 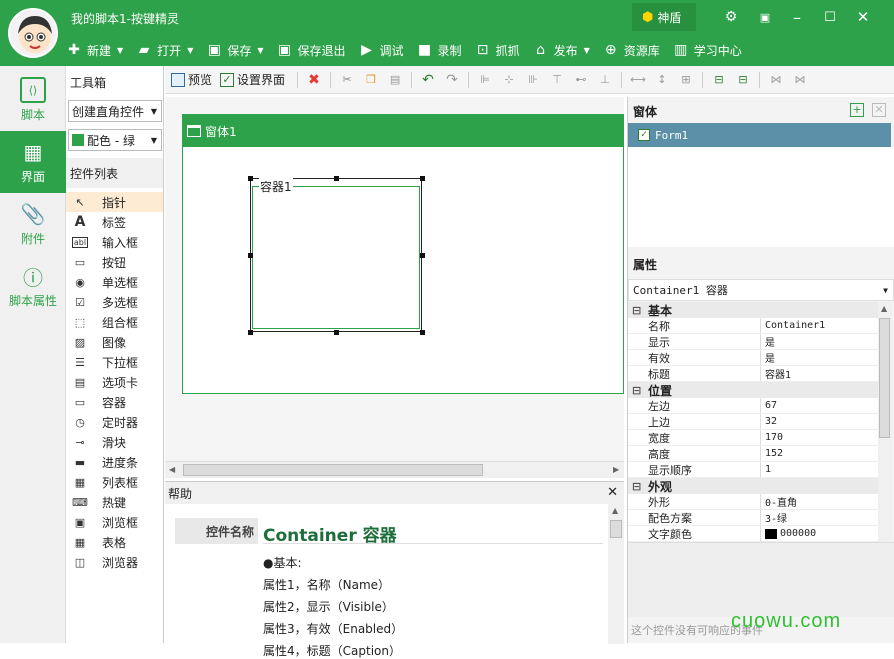 What do you see at coordinates (114, 522) in the screenshot?
I see `control-item: ▣ 浏览框` at bounding box center [114, 522].